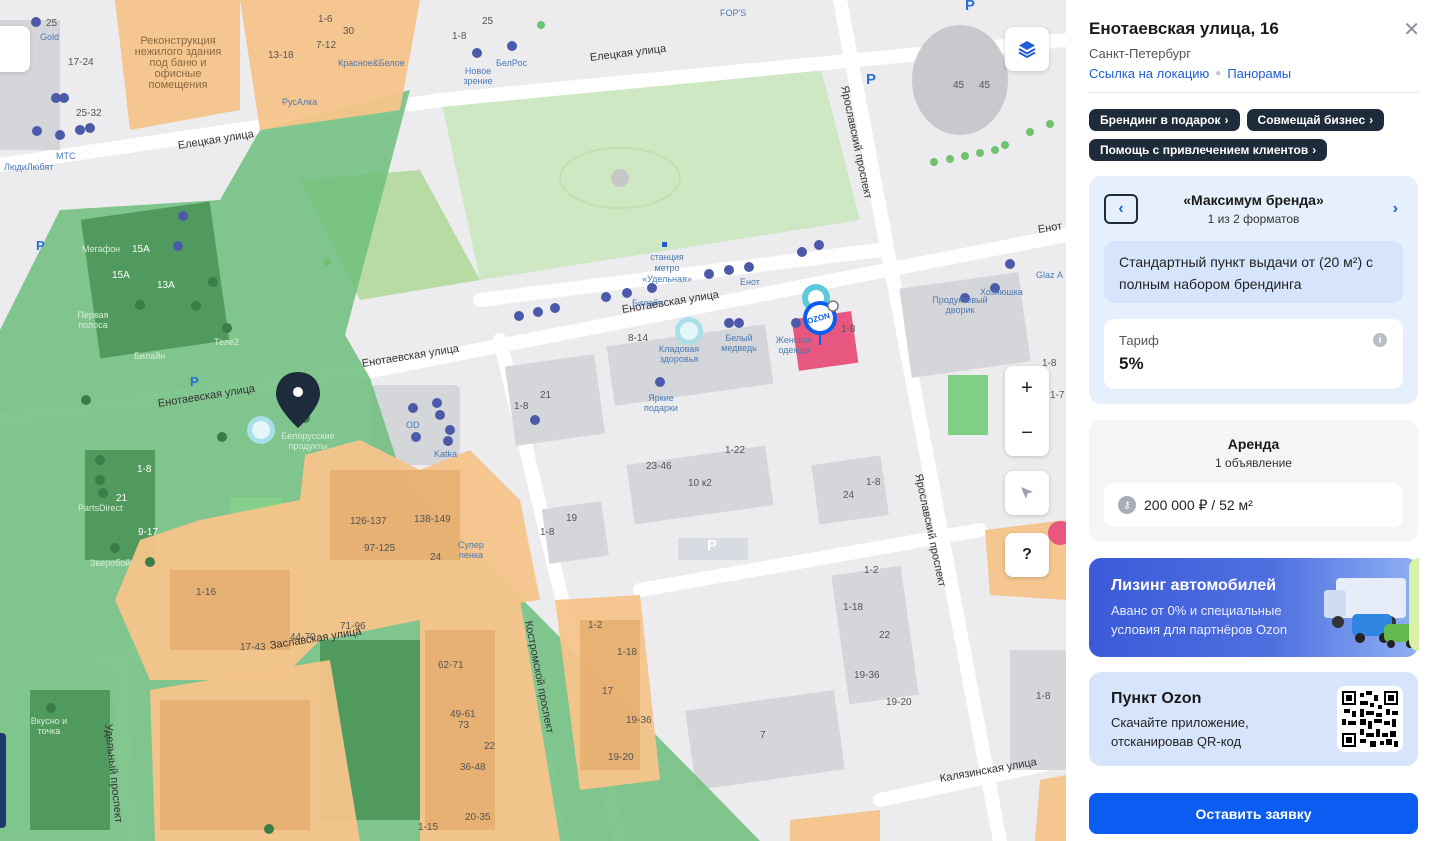  I want to click on info-icon: i, so click(1380, 340).